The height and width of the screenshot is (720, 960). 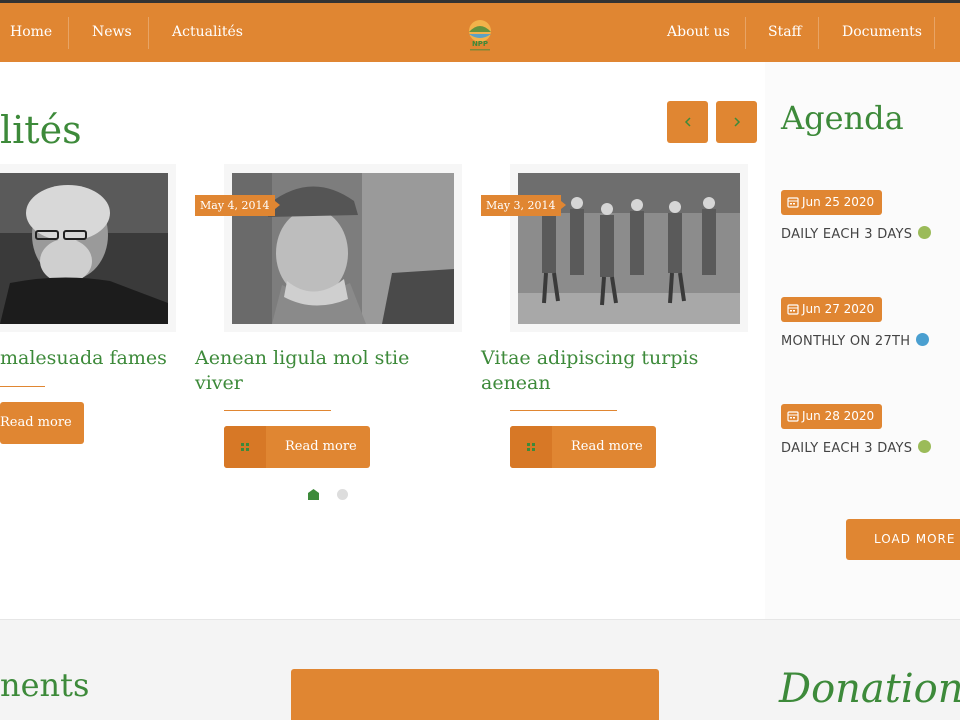 I want to click on chevron-left-icon, so click(x=687, y=122).